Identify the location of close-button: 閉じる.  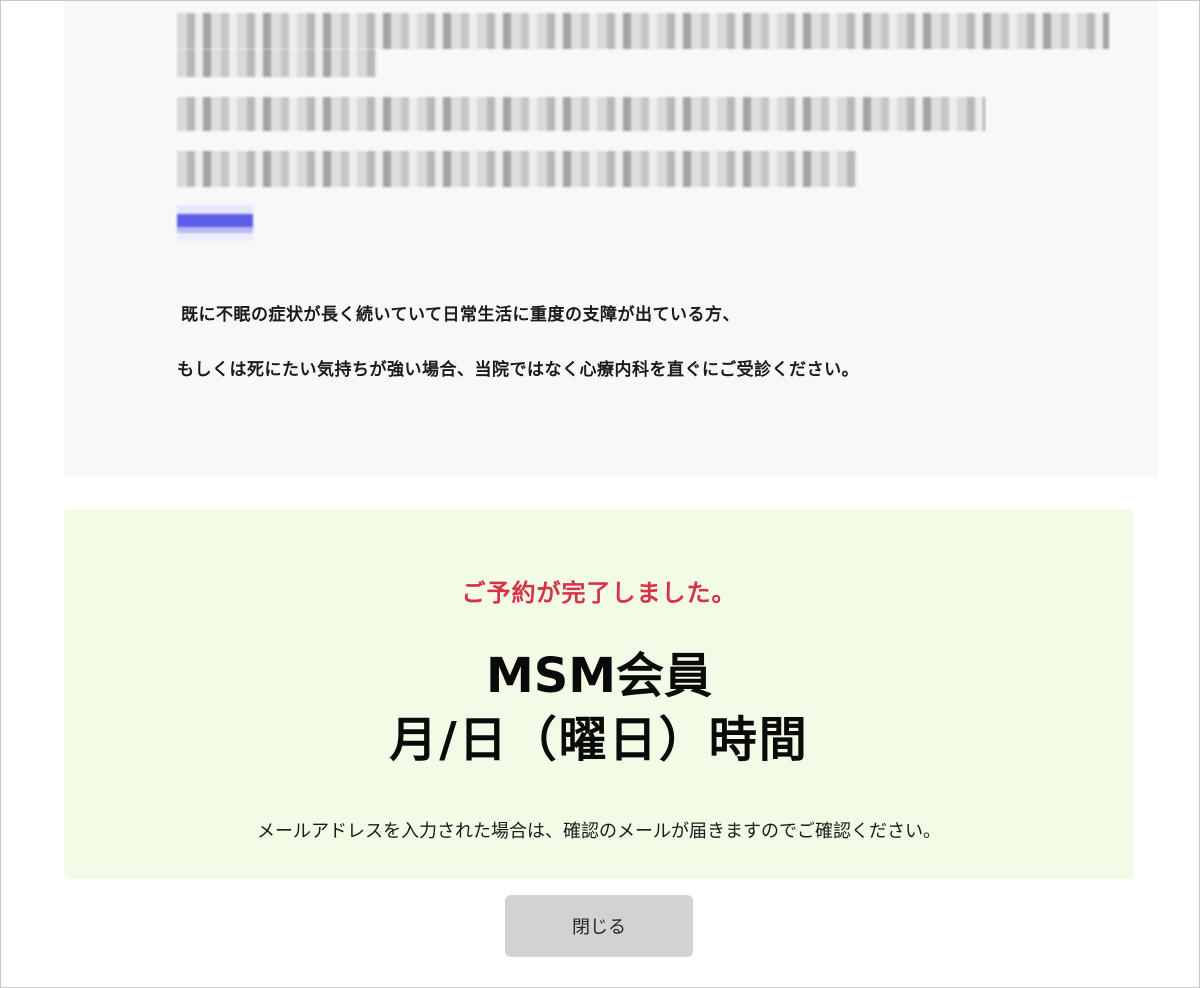
(599, 926).